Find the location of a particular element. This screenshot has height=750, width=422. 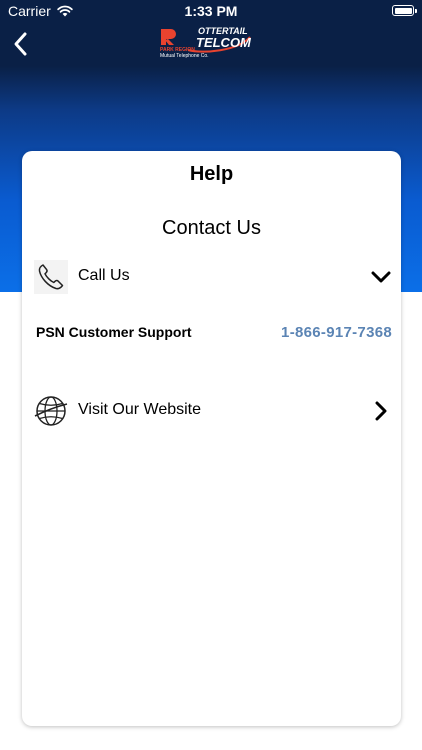

status-time: 1:33 PM is located at coordinates (211, 11).